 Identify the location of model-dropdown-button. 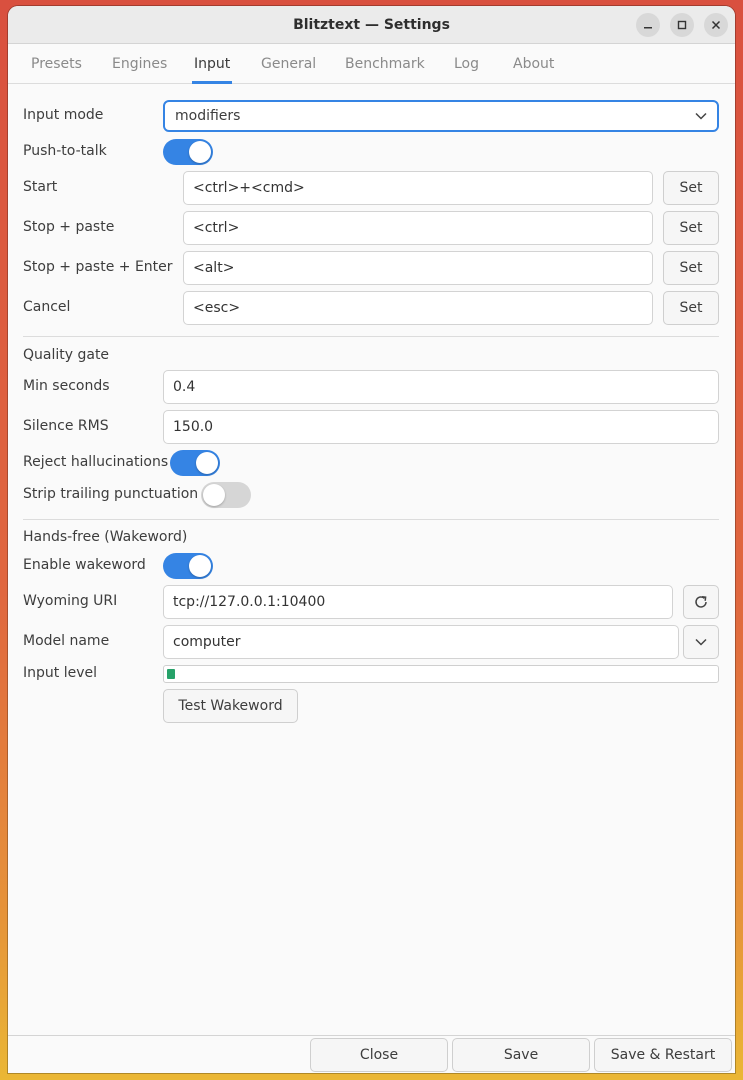
(701, 642).